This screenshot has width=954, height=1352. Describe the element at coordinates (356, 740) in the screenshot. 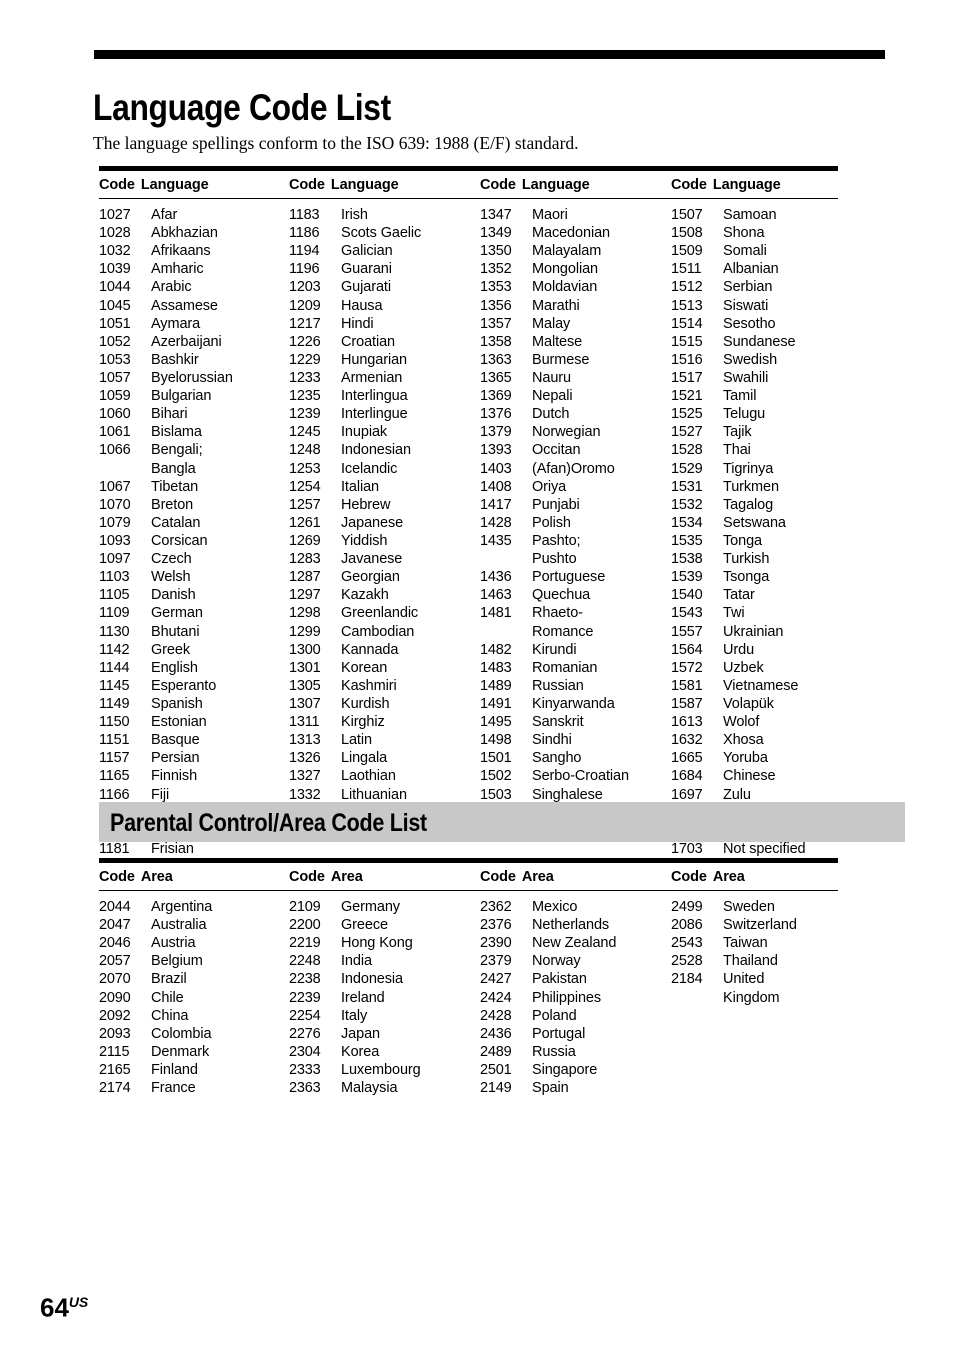

I see `row-name: Latin` at that location.